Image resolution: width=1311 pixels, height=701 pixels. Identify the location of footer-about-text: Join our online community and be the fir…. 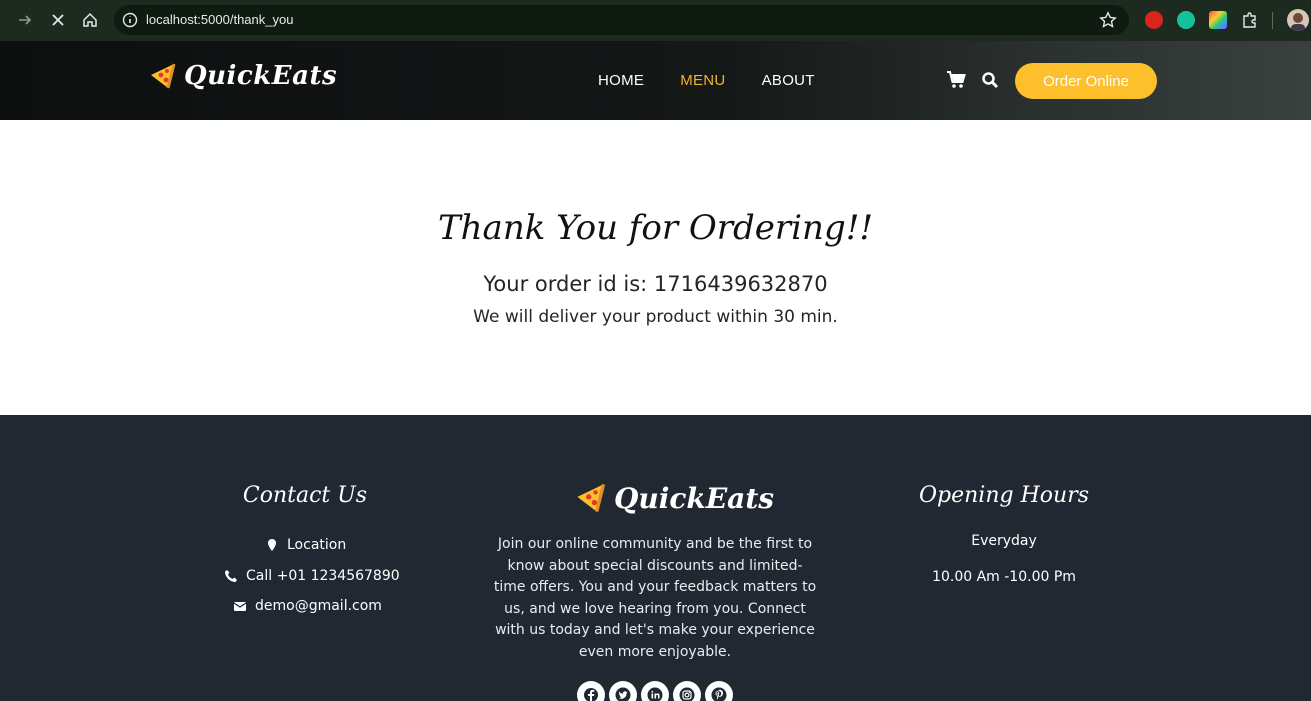
(655, 598).